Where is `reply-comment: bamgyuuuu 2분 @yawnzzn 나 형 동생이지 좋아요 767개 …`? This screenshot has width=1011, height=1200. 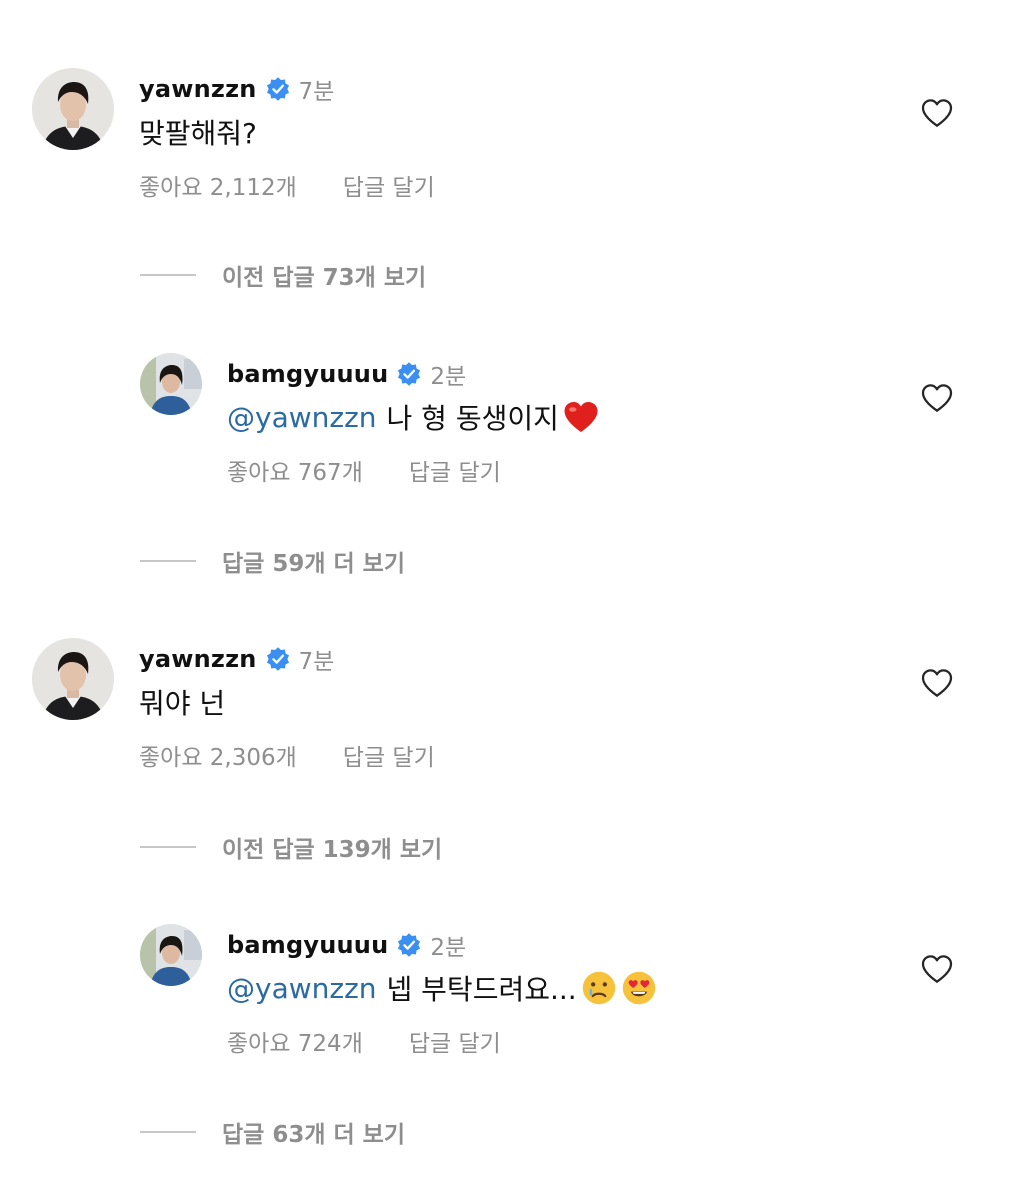 reply-comment: bamgyuuuu 2분 @yawnzzn 나 형 동생이지 좋아요 767개 … is located at coordinates (575, 438).